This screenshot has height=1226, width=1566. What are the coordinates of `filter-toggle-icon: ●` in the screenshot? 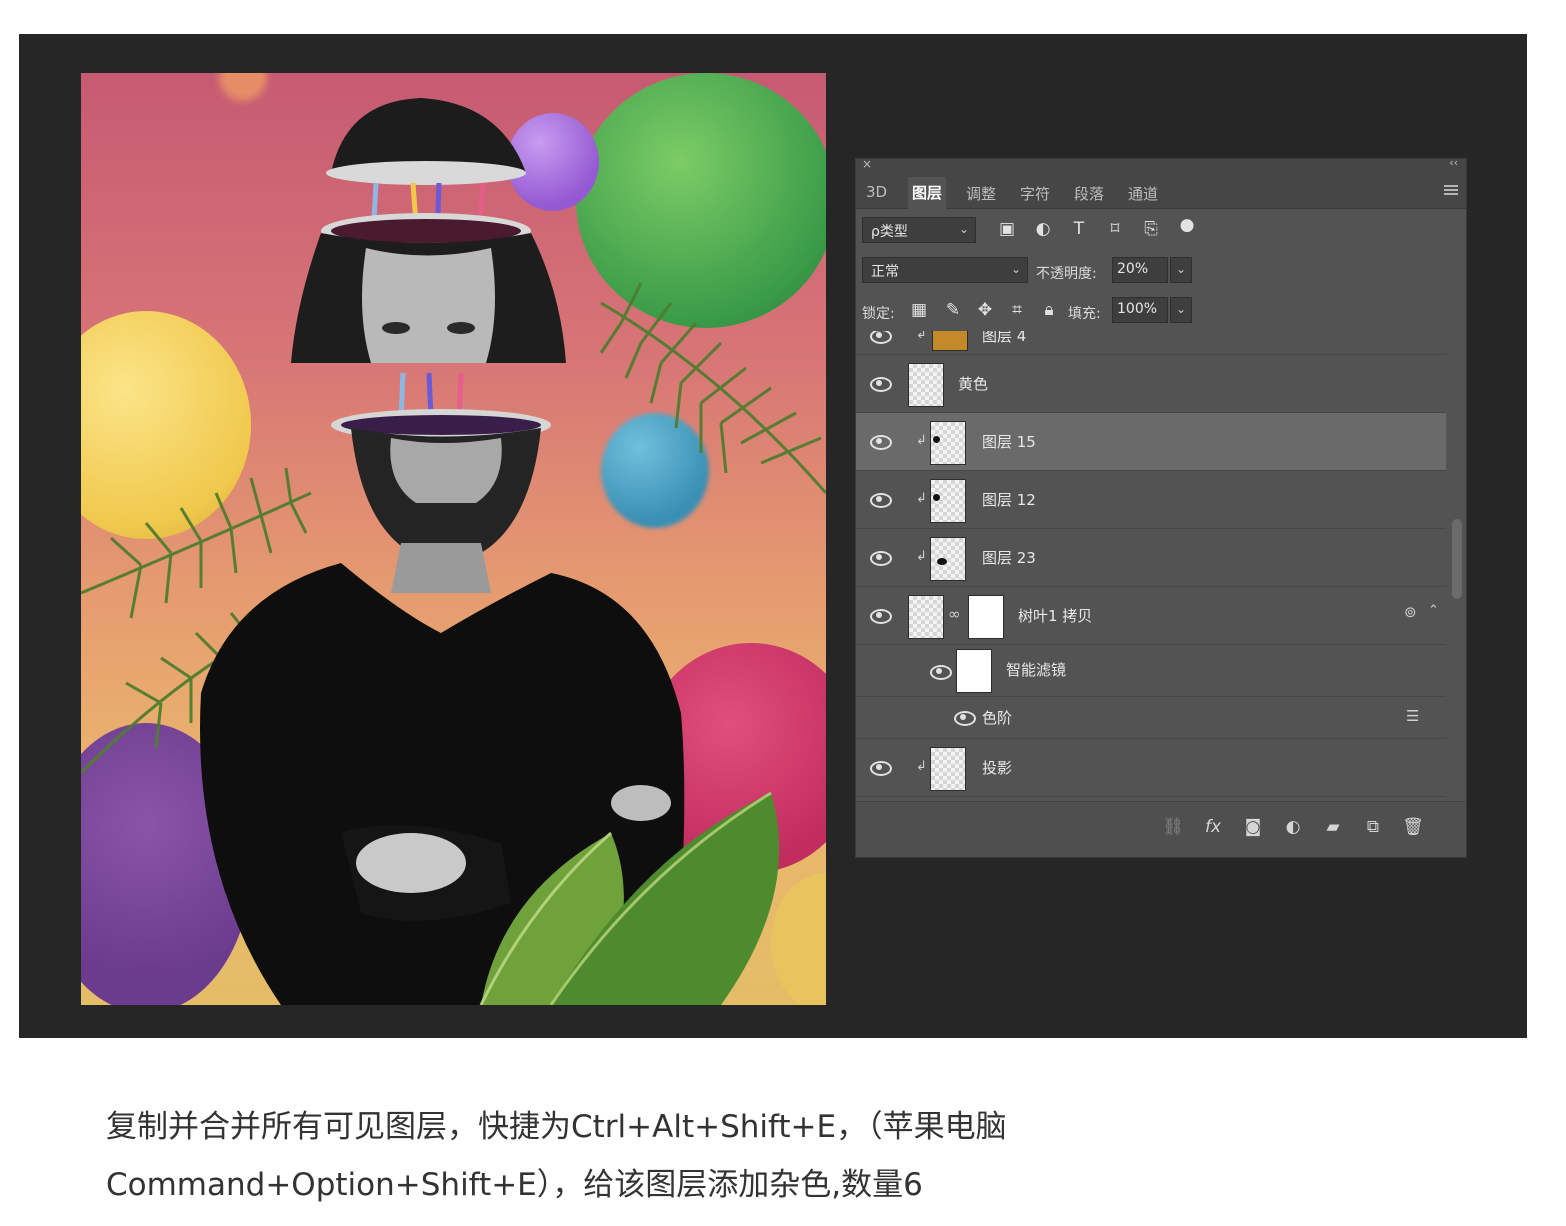 It's located at (1187, 225).